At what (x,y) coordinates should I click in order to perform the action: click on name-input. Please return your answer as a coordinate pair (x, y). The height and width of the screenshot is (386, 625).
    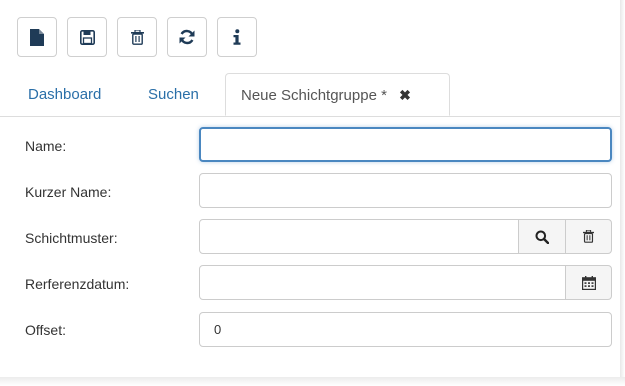
    Looking at the image, I should click on (405, 144).